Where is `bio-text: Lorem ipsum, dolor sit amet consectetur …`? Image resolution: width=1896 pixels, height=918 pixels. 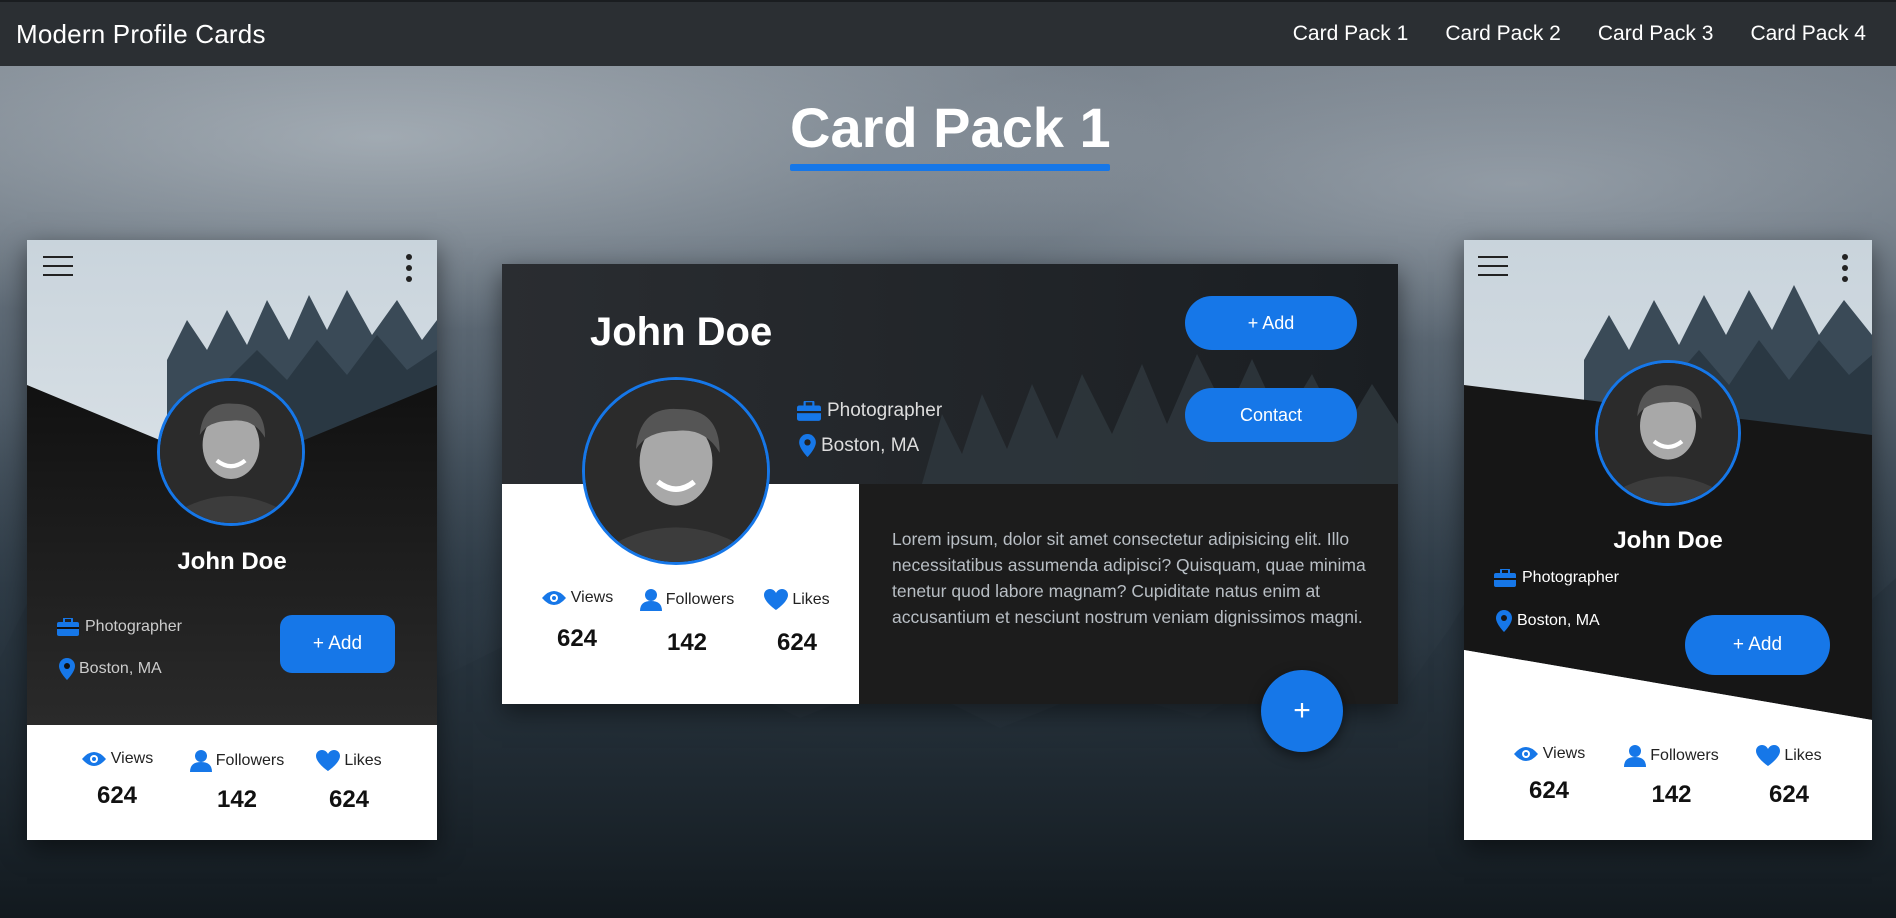 bio-text: Lorem ipsum, dolor sit amet consectetur … is located at coordinates (1129, 578).